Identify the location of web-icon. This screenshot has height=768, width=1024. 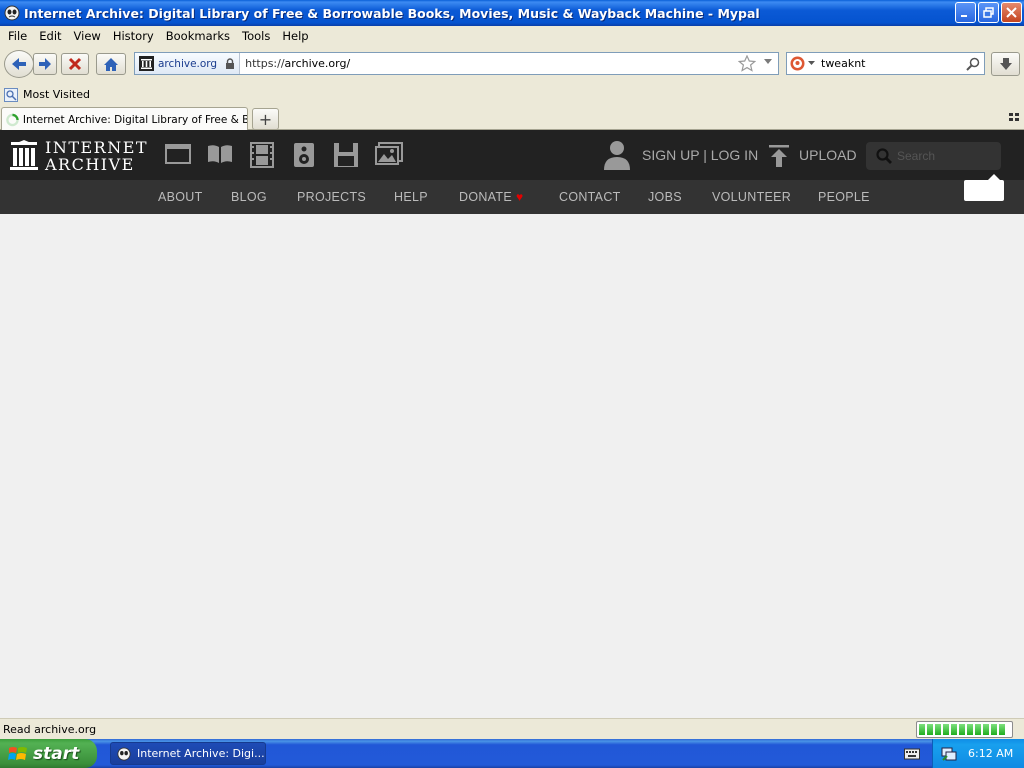
(178, 154).